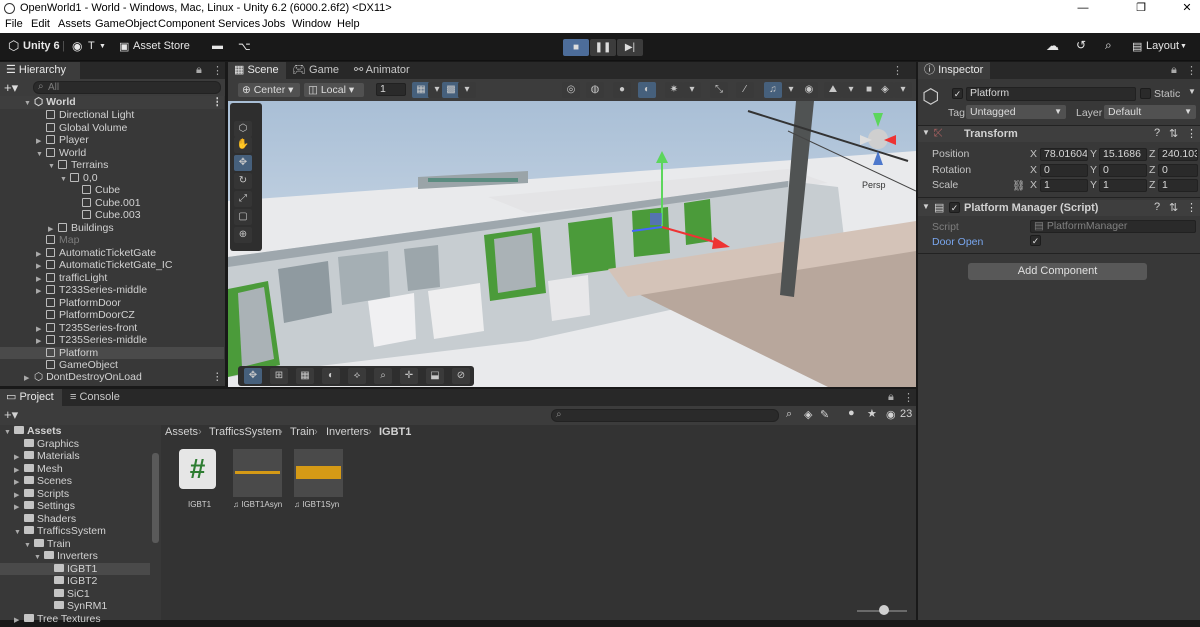 The width and height of the screenshot is (1200, 627). Describe the element at coordinates (40, 24) in the screenshot. I see `menu-edit: Edit` at that location.